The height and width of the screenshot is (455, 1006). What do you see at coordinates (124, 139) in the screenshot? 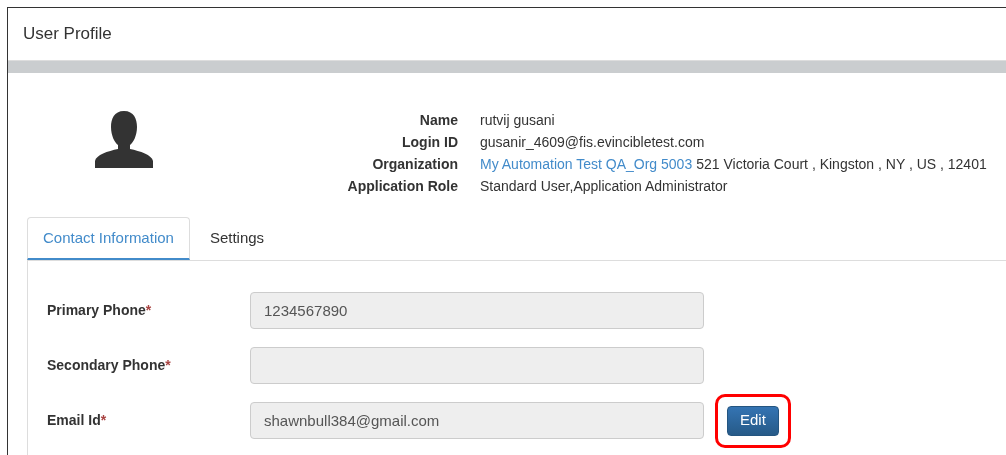
I see `user-avatar-icon` at bounding box center [124, 139].